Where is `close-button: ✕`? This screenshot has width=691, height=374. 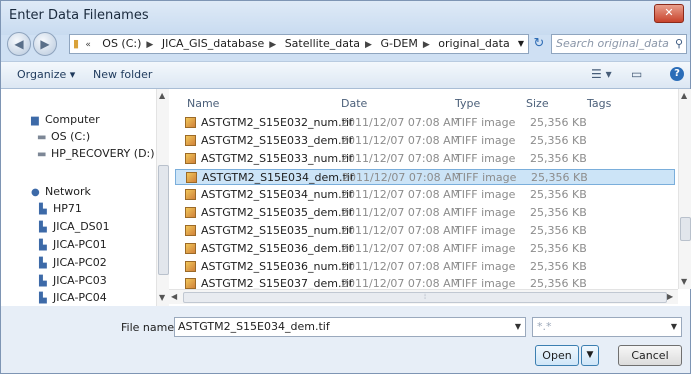 close-button: ✕ is located at coordinates (669, 13).